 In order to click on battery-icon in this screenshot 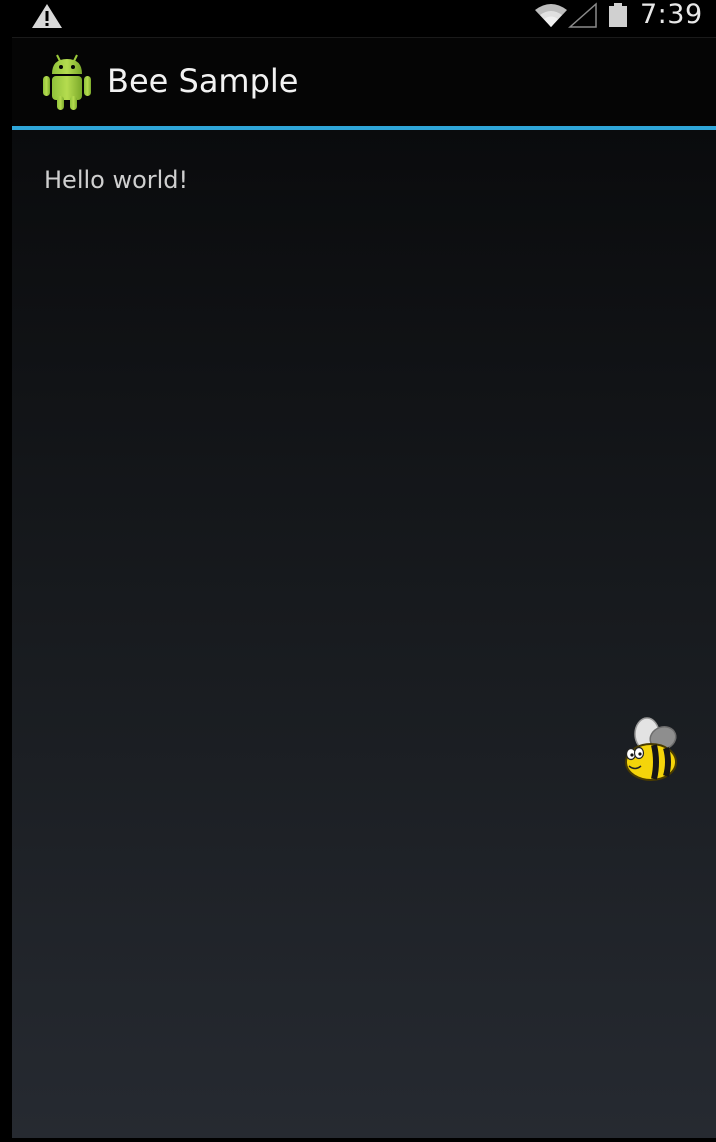, I will do `click(618, 15)`.